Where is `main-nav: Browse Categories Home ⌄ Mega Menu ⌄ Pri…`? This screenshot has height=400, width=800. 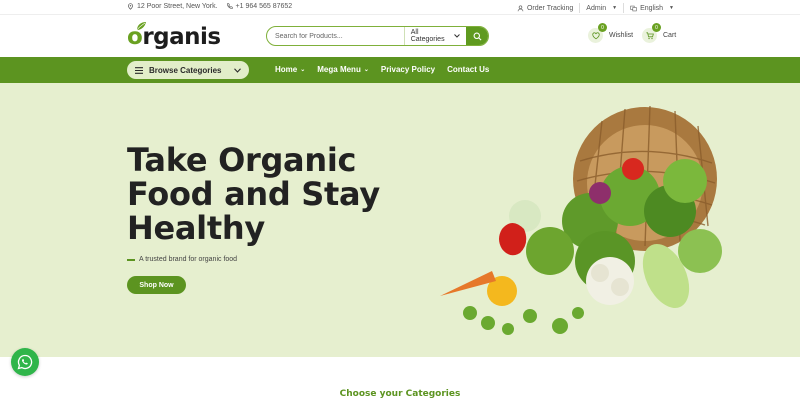 main-nav: Browse Categories Home ⌄ Mega Menu ⌄ Pri… is located at coordinates (400, 70).